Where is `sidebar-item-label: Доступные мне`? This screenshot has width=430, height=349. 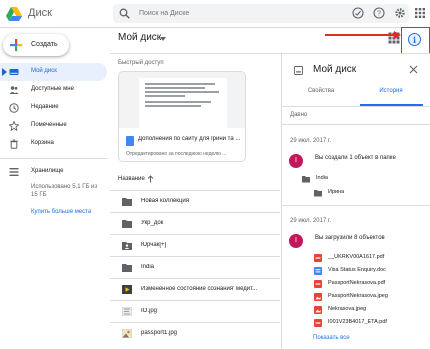 sidebar-item-label: Доступные мне is located at coordinates (52, 89).